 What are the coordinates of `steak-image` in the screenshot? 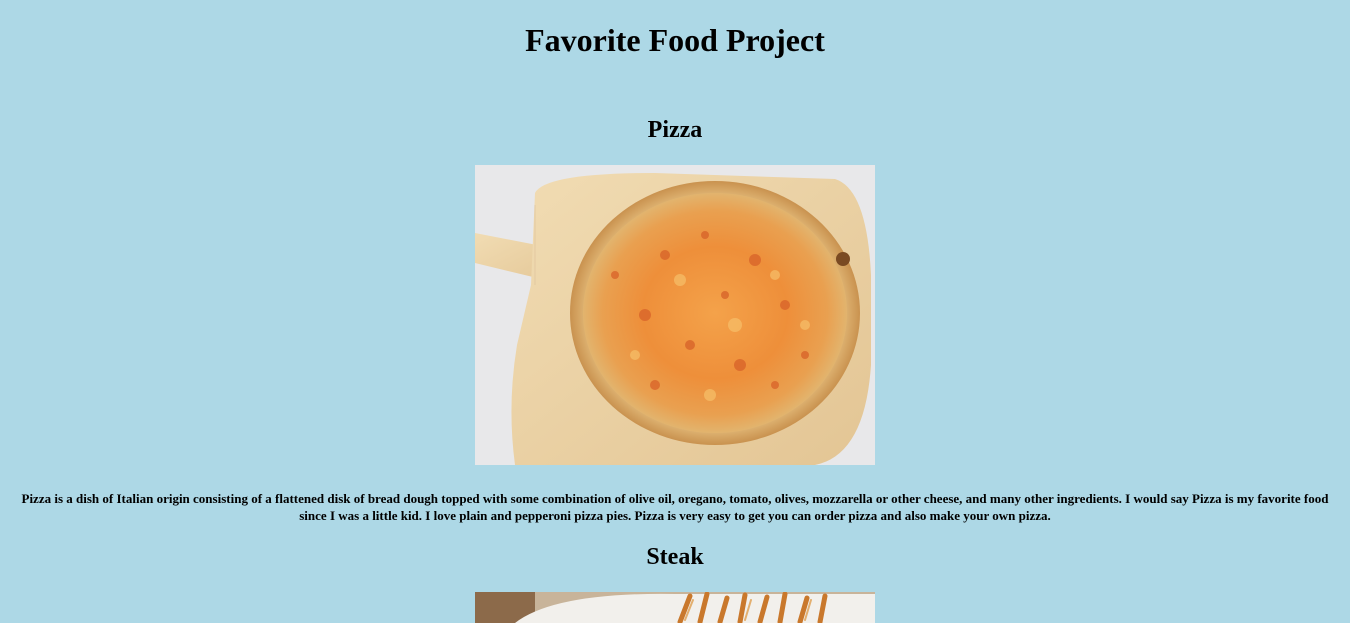 It's located at (675, 607).